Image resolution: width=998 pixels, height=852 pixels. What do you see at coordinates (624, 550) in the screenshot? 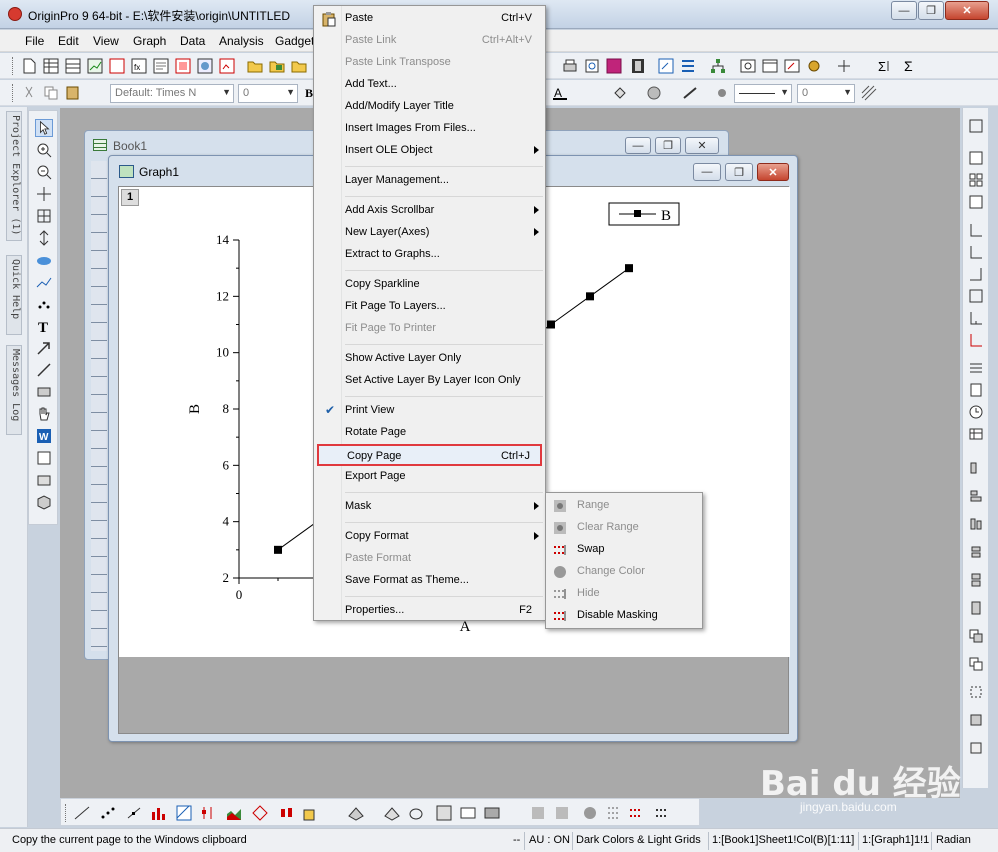
I see `mask-item-swap: Swap` at bounding box center [624, 550].